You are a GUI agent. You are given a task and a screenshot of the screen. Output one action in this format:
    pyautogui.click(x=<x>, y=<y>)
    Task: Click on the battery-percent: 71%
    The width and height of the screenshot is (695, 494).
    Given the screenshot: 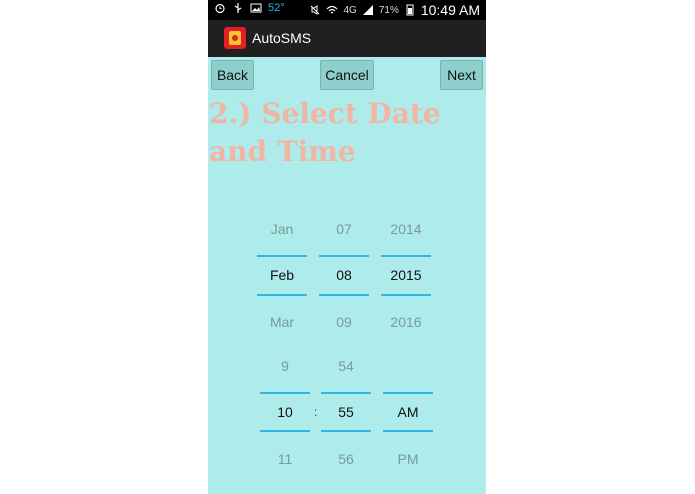 What is the action you would take?
    pyautogui.click(x=388, y=10)
    